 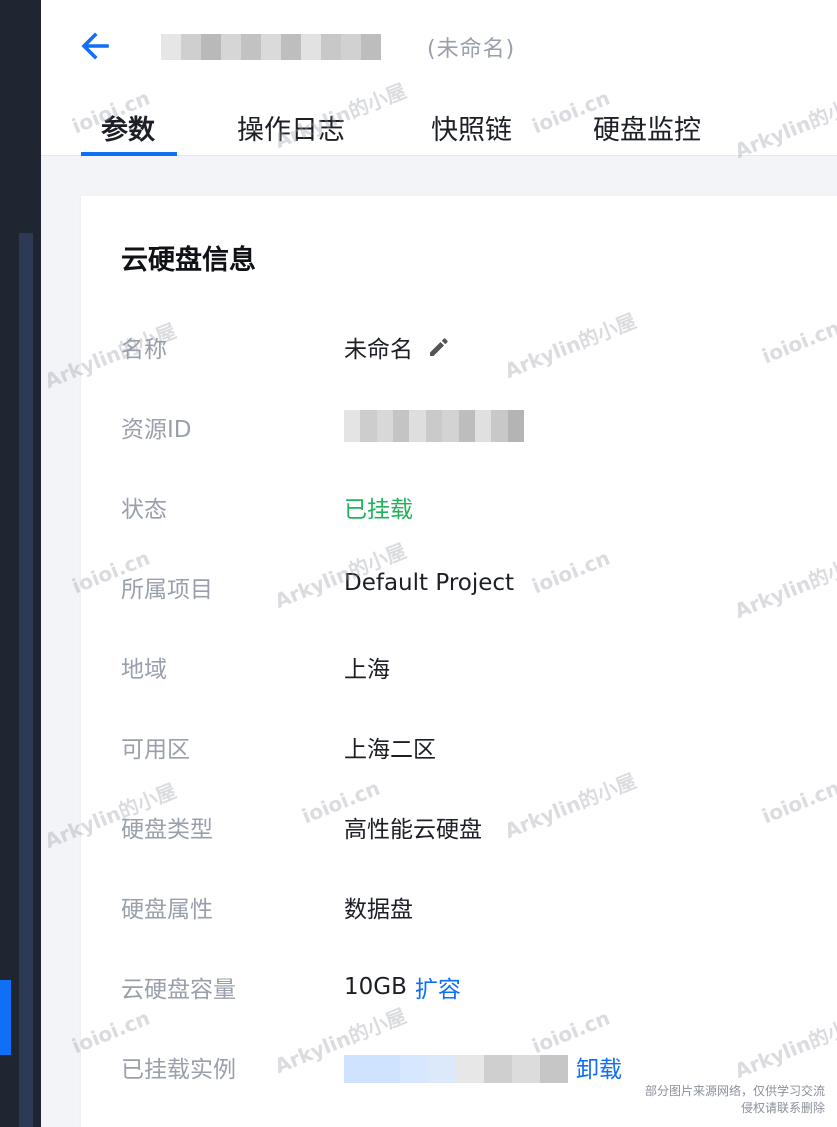 I want to click on info-row-disk-attribute: 硬盘属性 数据盘, so click(x=461, y=910).